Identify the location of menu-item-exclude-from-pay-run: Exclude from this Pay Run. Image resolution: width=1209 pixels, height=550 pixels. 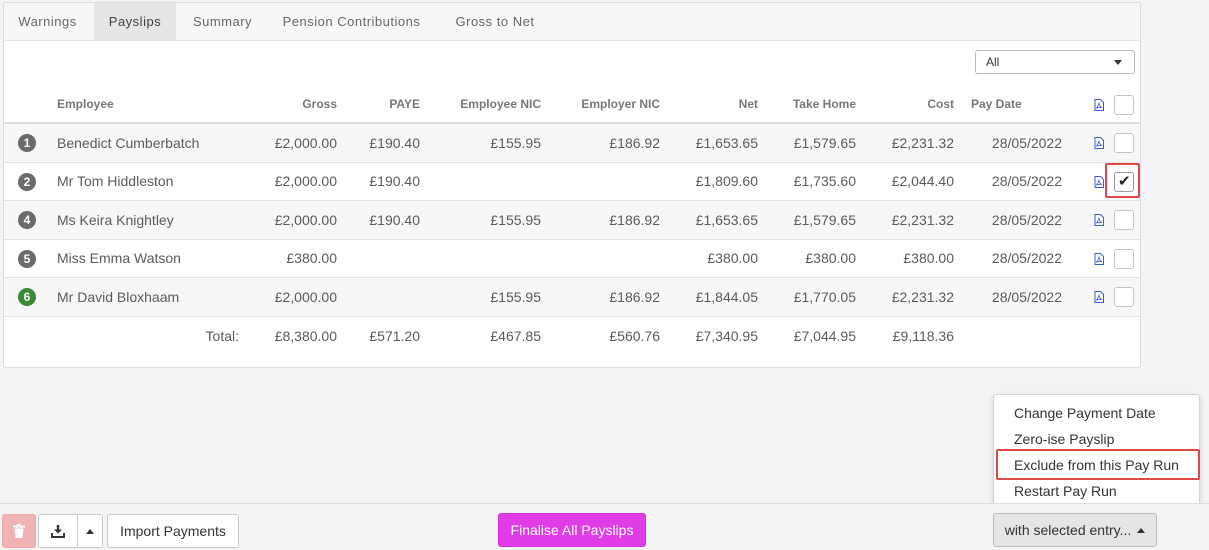
(1096, 465).